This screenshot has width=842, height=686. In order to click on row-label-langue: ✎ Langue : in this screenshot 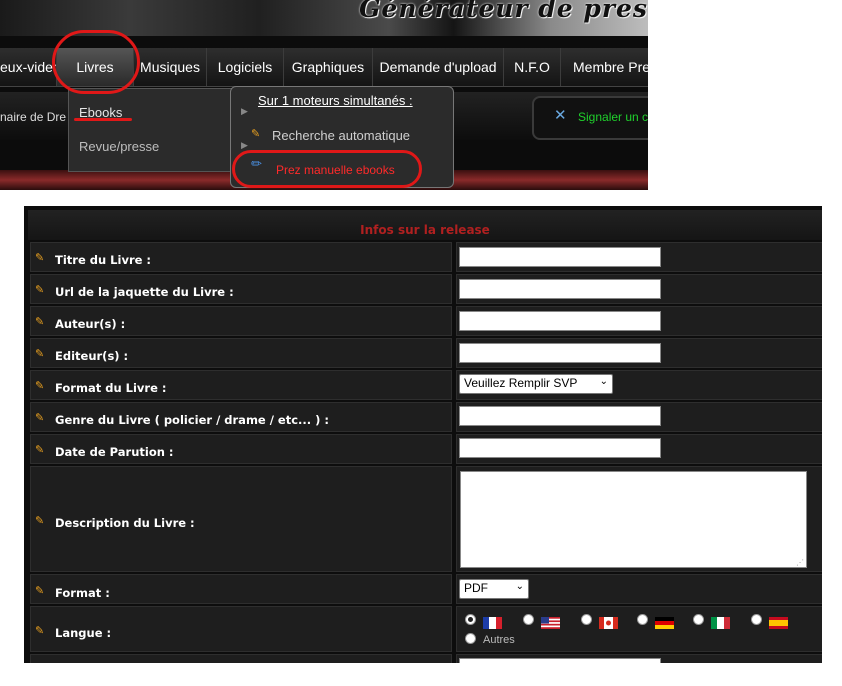, I will do `click(241, 629)`.